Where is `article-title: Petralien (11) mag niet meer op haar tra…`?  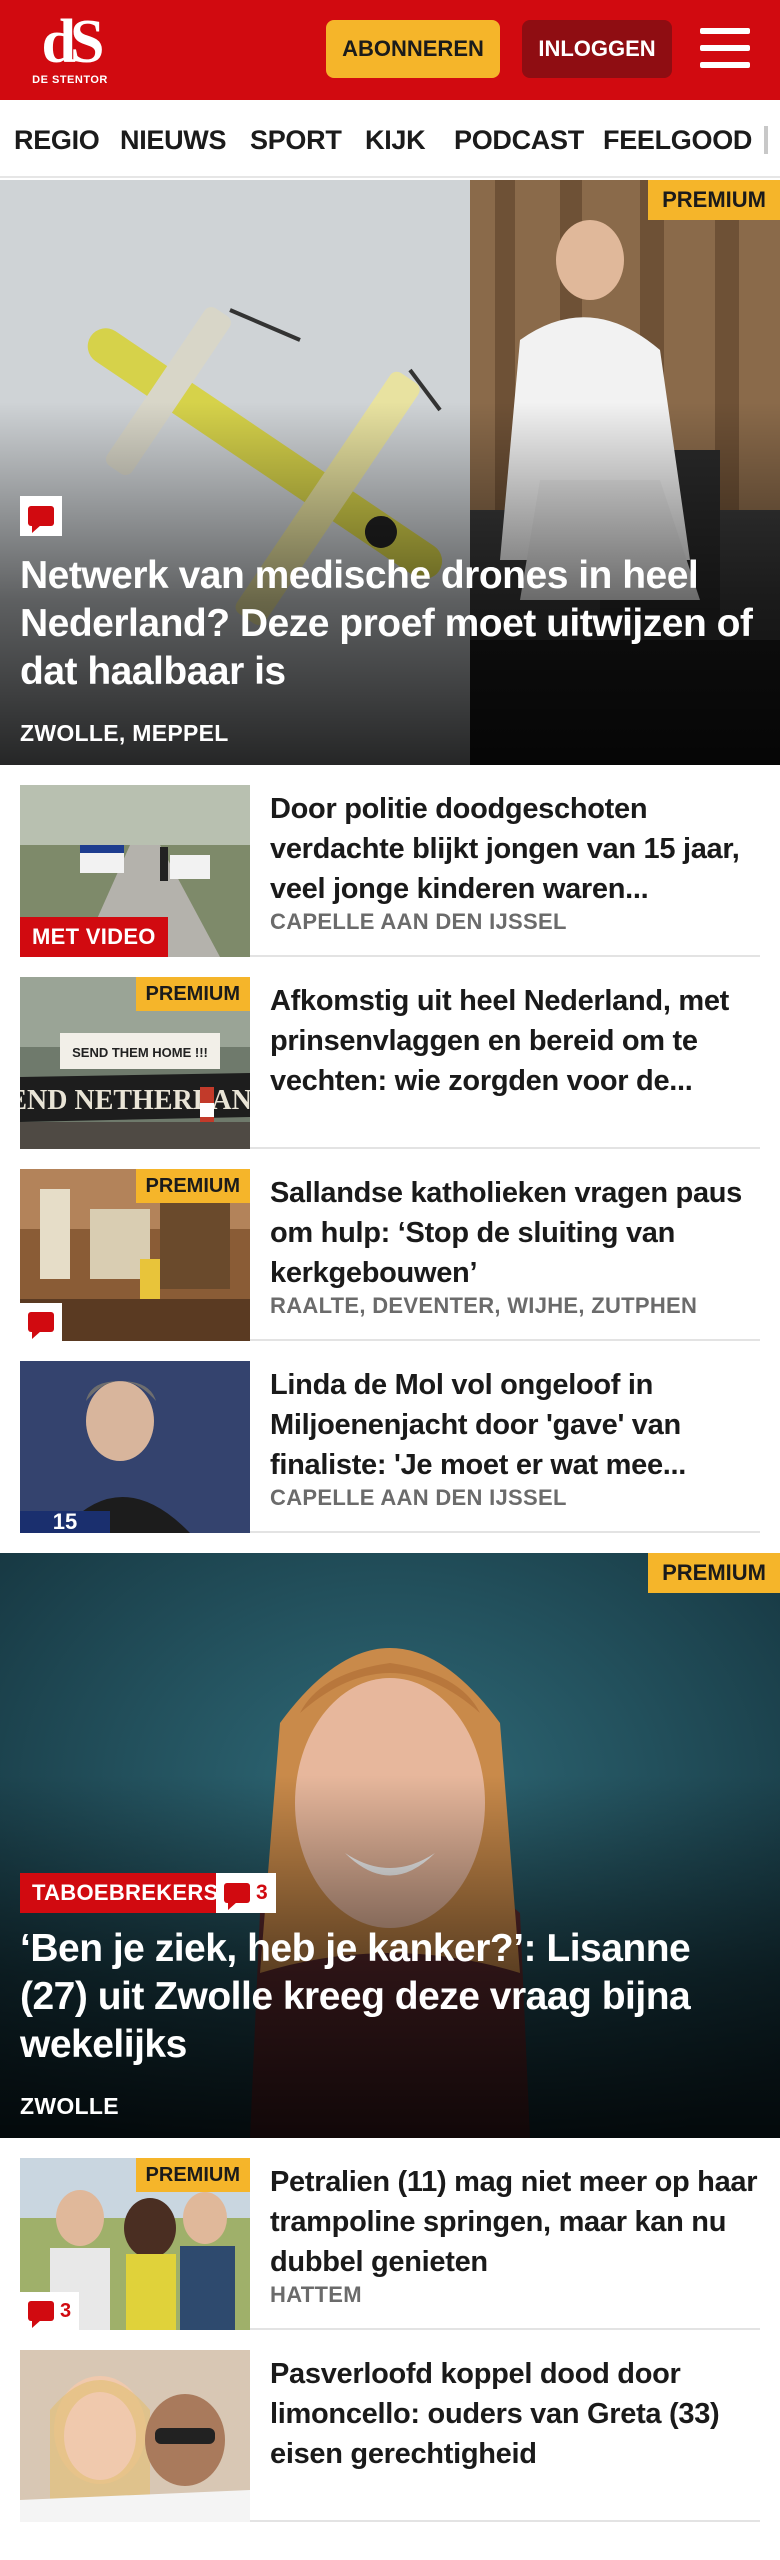
article-title: Petralien (11) mag niet meer op haar tra… is located at coordinates (515, 2222).